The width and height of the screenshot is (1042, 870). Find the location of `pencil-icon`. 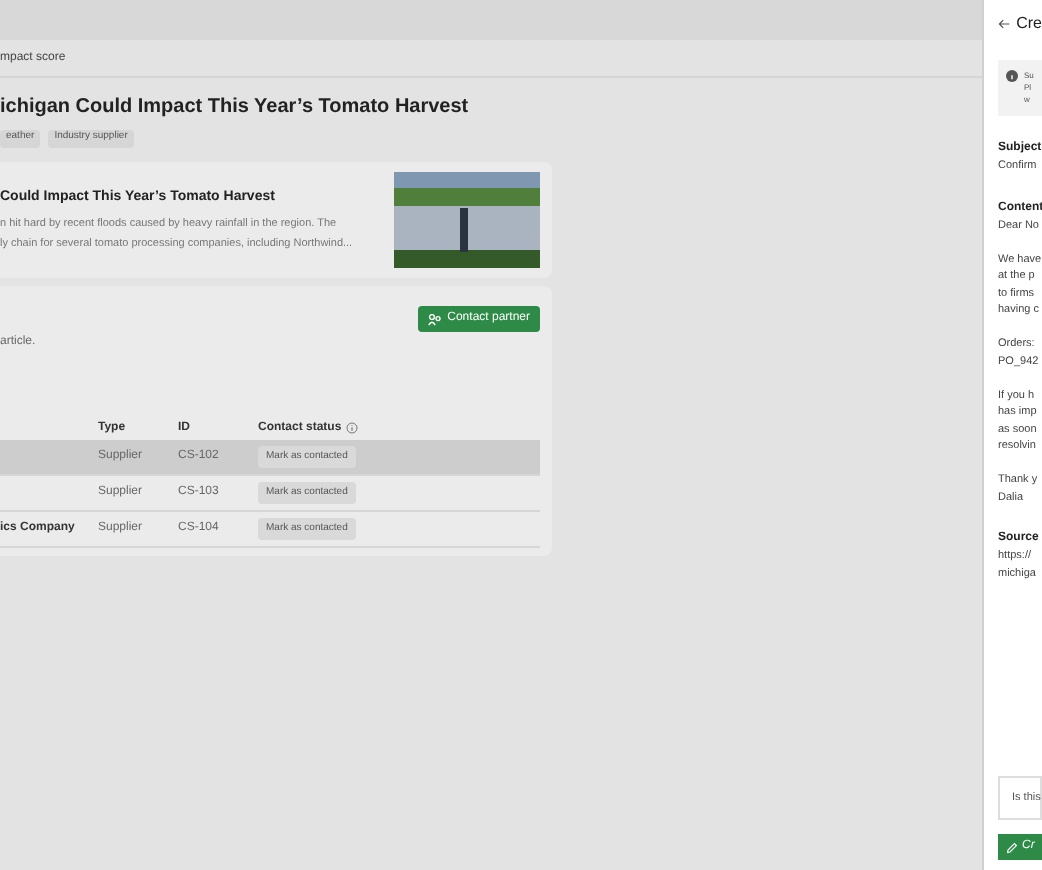

pencil-icon is located at coordinates (1012, 847).